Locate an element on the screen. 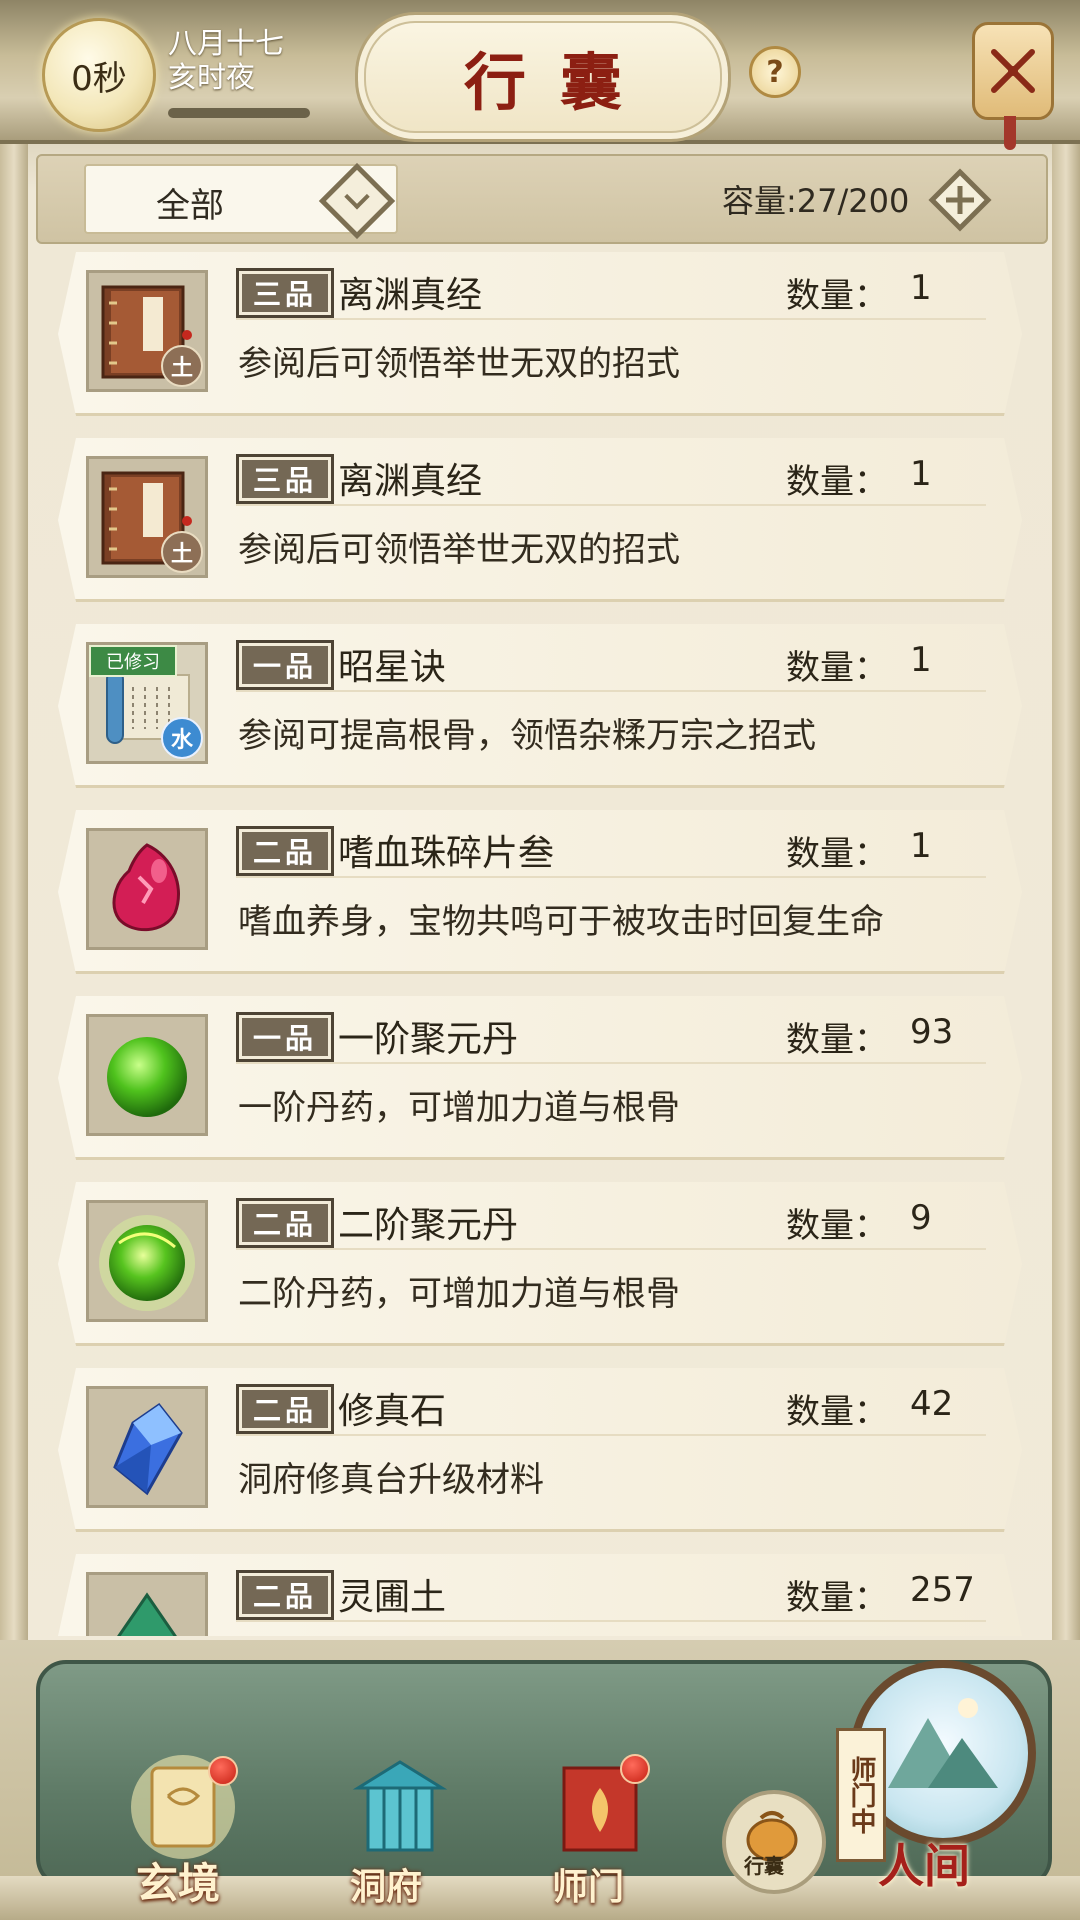 The width and height of the screenshot is (1080, 1920). list-item: 二品 嗜血珠碎片叁 数量： 1 嗜血养身，宝物共鸣可于被攻击时回复生命 is located at coordinates (540, 890).